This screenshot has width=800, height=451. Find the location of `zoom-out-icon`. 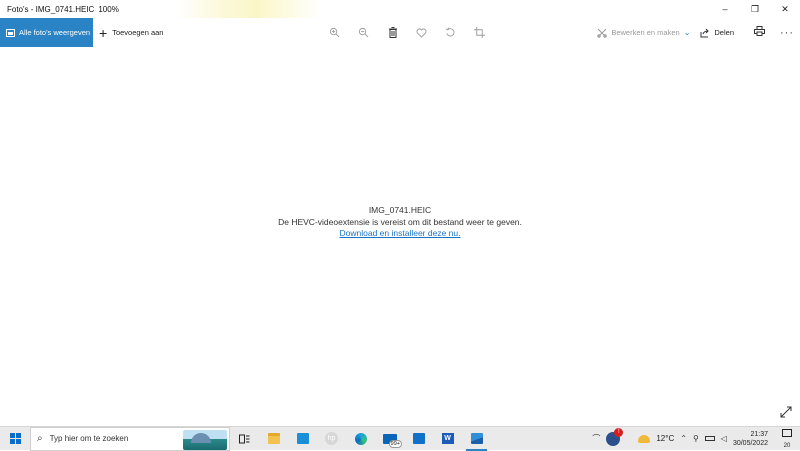

zoom-out-icon is located at coordinates (363, 32).